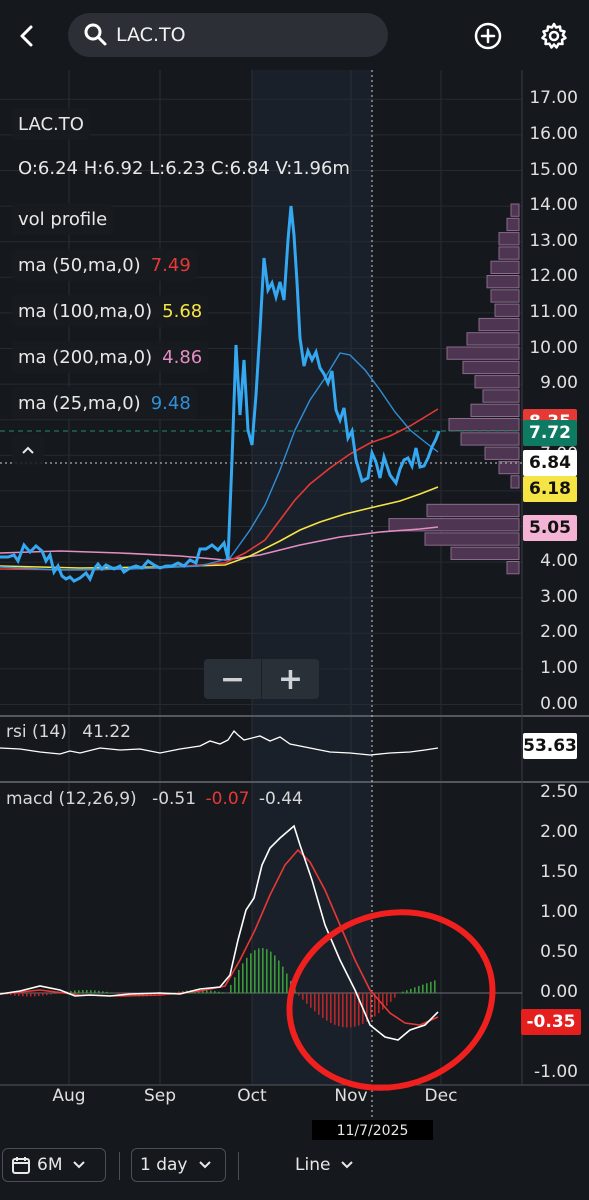 The height and width of the screenshot is (1200, 589). What do you see at coordinates (351, 1096) in the screenshot?
I see `time-tick-label: Nov` at bounding box center [351, 1096].